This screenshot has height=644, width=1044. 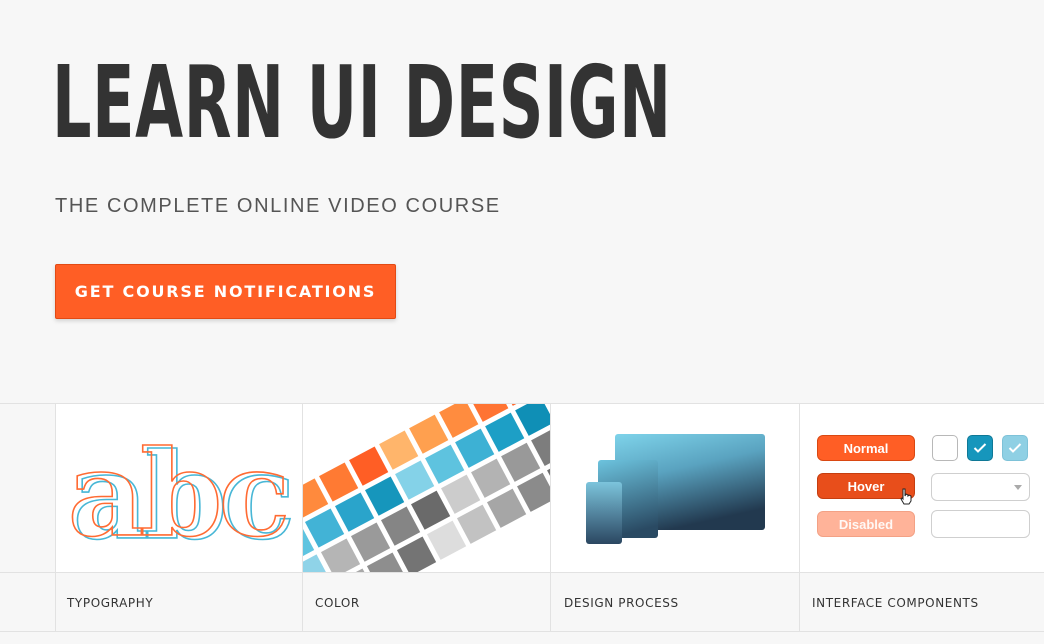 I want to click on typography-card: abc abc, so click(x=179, y=488).